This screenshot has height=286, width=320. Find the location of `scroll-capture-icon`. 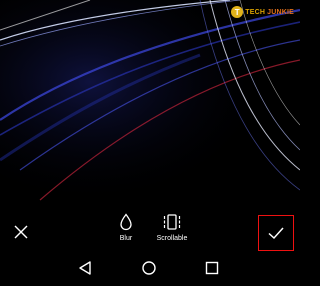

scroll-capture-icon is located at coordinates (172, 222).